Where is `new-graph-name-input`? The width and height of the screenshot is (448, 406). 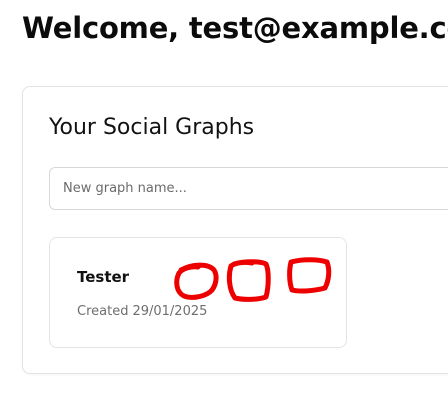 new-graph-name-input is located at coordinates (248, 188).